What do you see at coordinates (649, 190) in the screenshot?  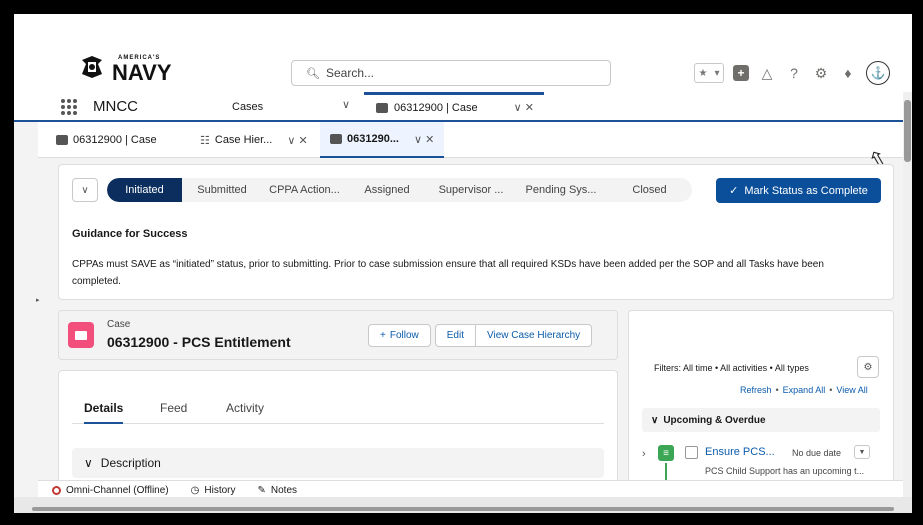 I see `path-step-closed: Closed` at bounding box center [649, 190].